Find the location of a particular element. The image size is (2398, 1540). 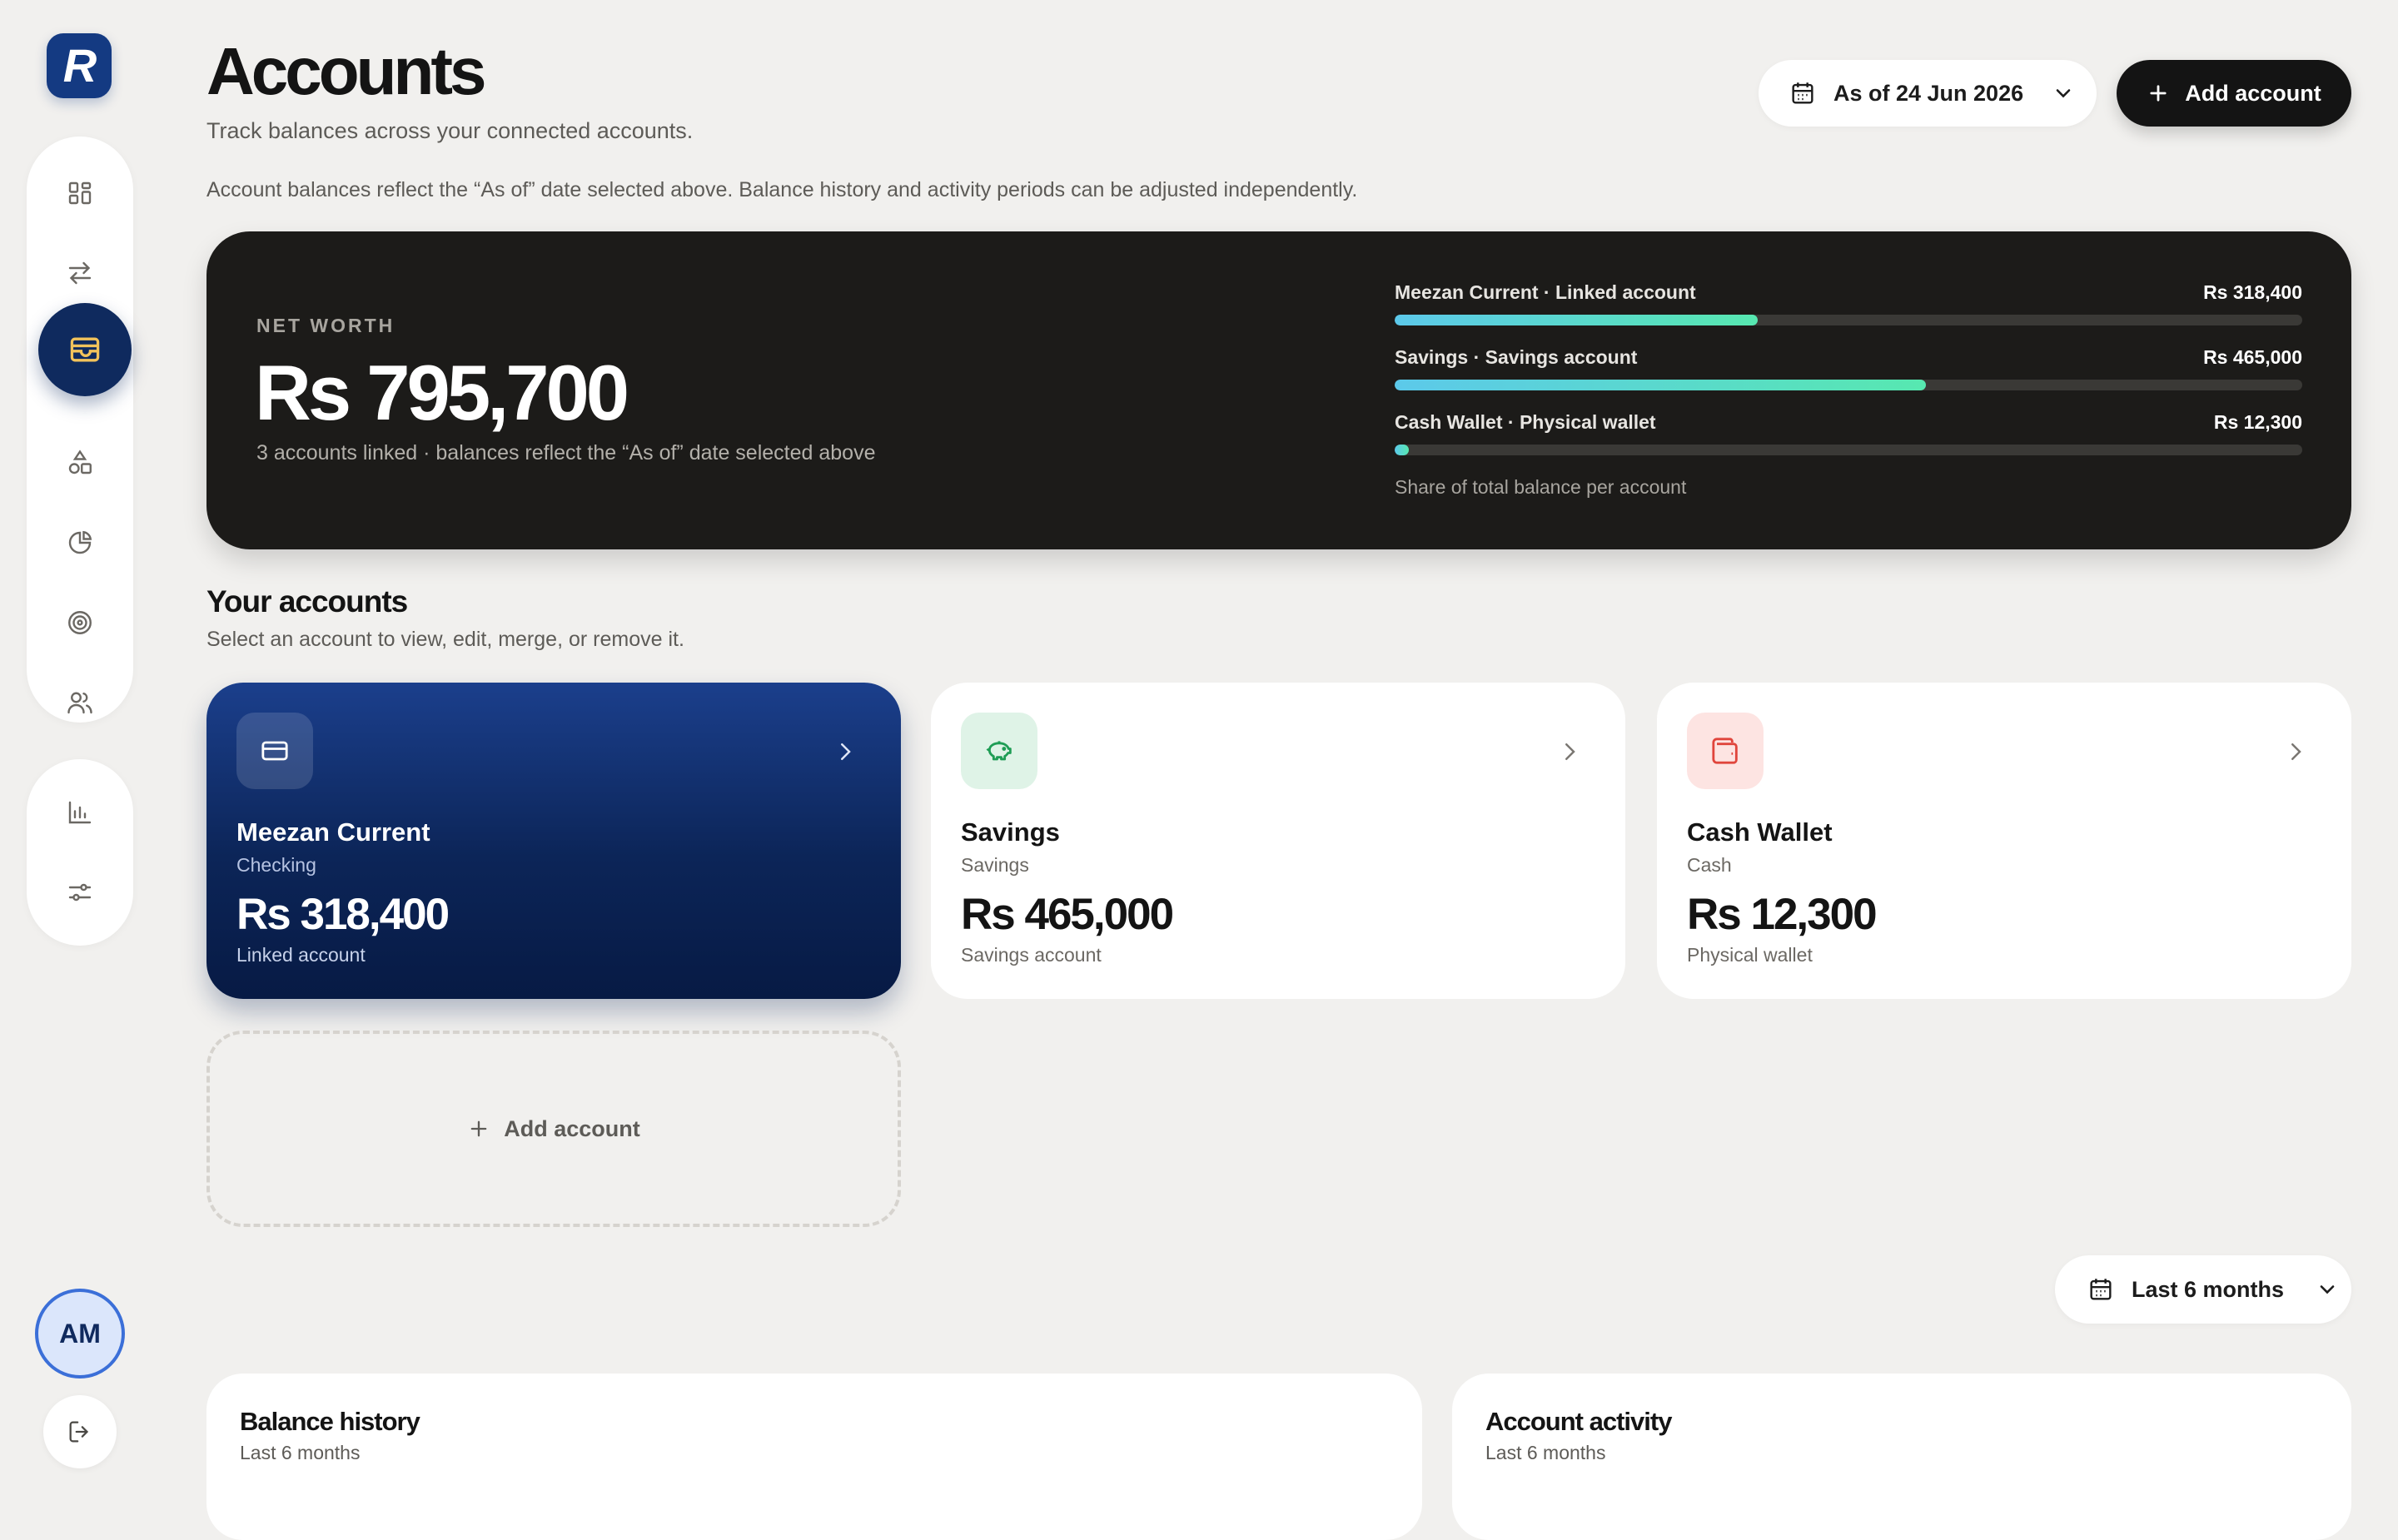

logout-button is located at coordinates (80, 1432).